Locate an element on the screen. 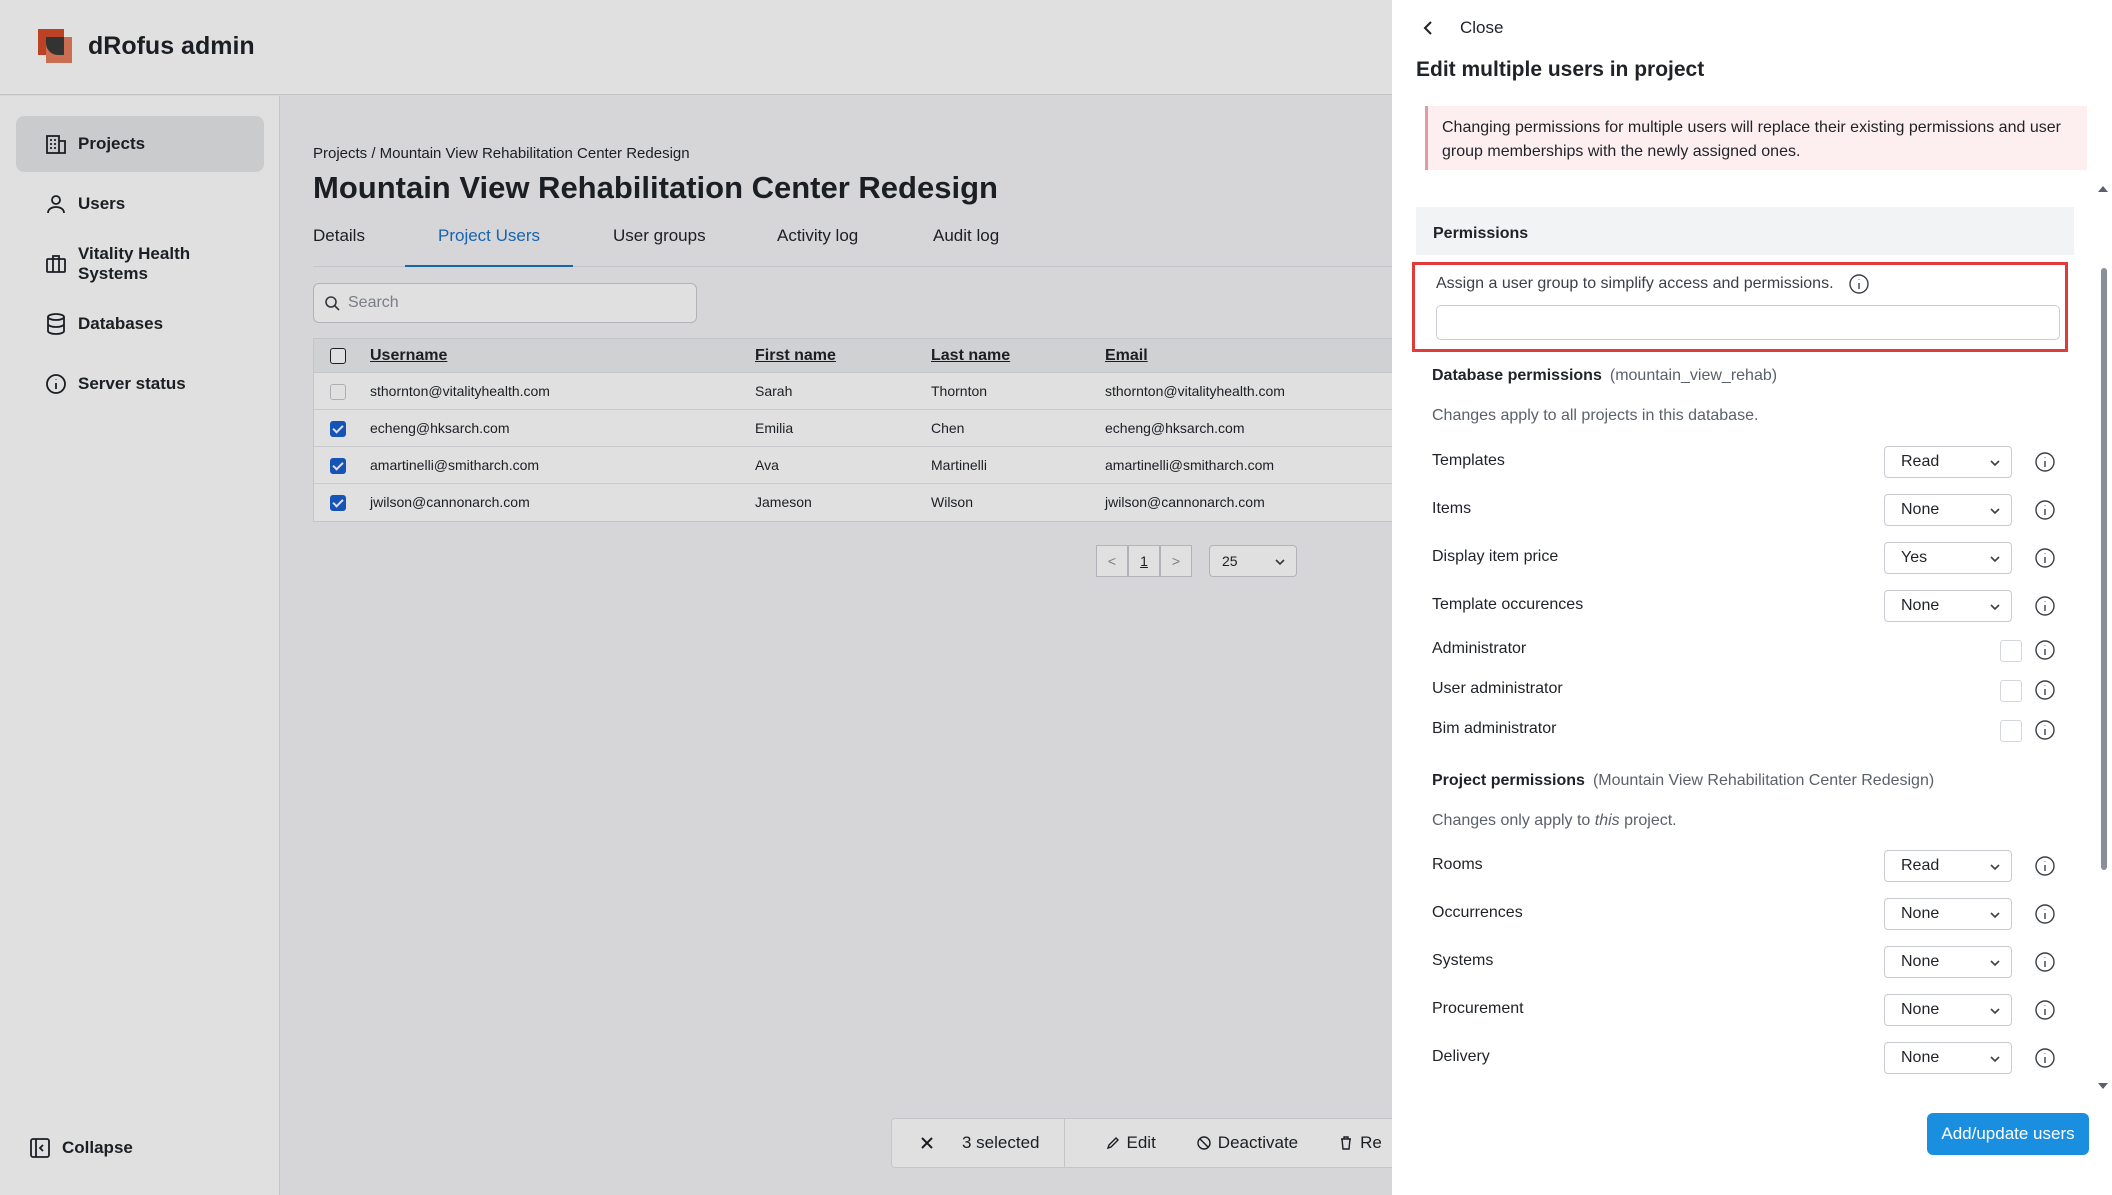 The height and width of the screenshot is (1195, 2112). cell-first-name: Sarah is located at coordinates (774, 391).